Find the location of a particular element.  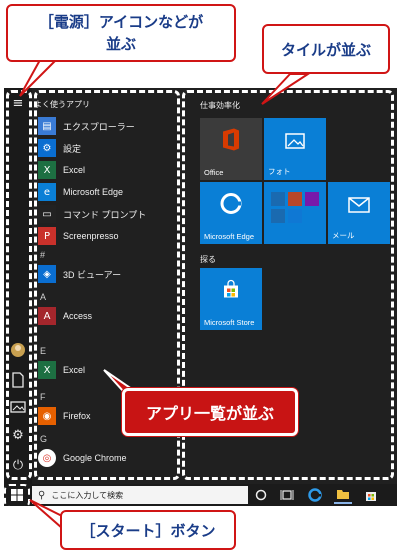

cortana-icon is located at coordinates (261, 495).